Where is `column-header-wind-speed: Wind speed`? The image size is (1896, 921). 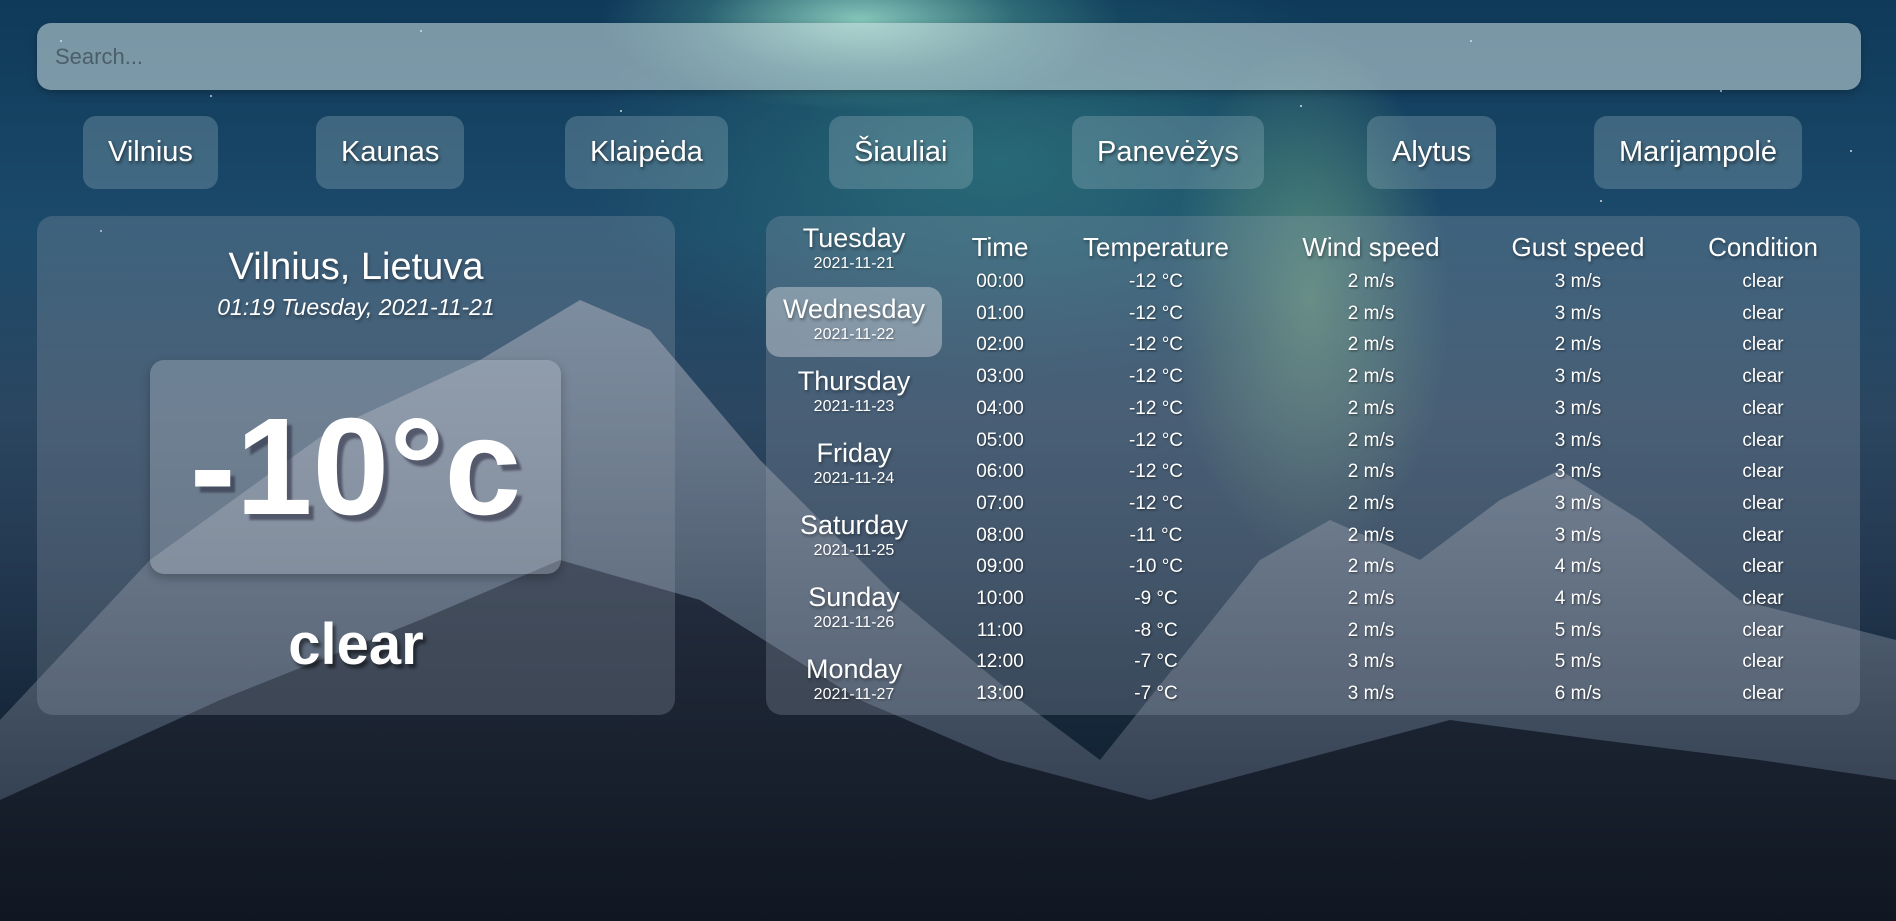
column-header-wind-speed: Wind speed is located at coordinates (1371, 247).